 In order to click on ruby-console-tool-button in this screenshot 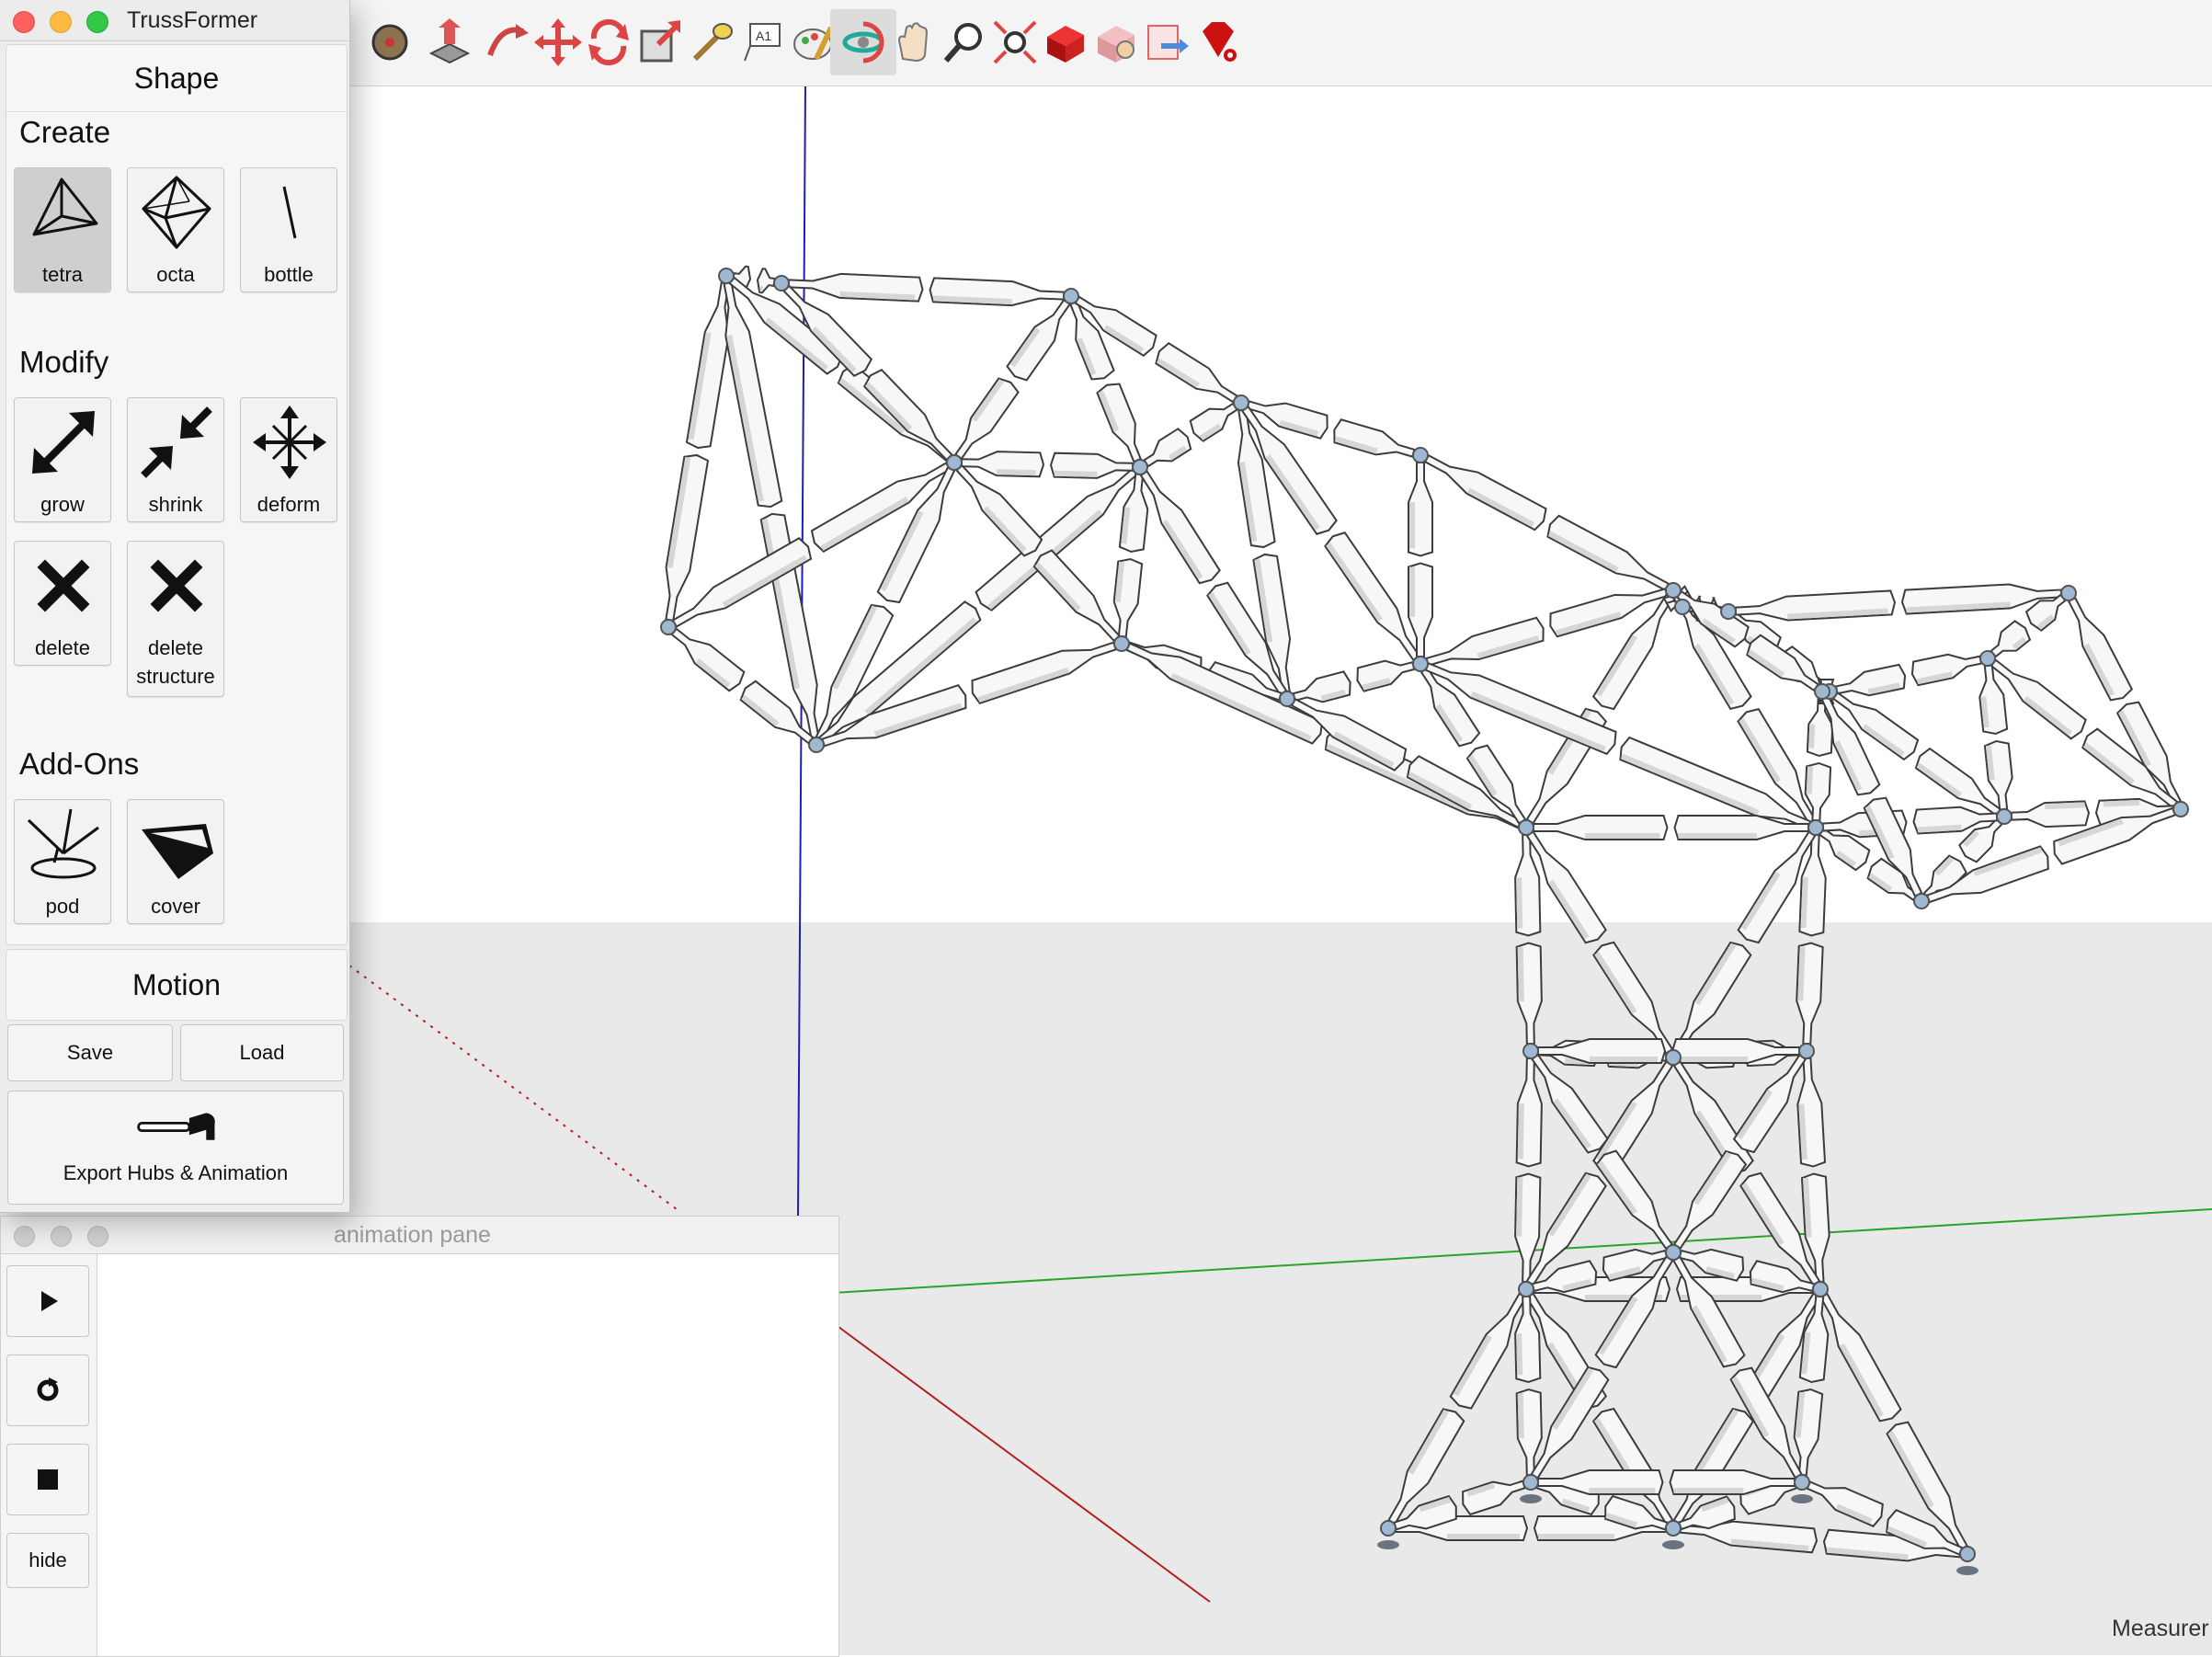, I will do `click(1217, 42)`.